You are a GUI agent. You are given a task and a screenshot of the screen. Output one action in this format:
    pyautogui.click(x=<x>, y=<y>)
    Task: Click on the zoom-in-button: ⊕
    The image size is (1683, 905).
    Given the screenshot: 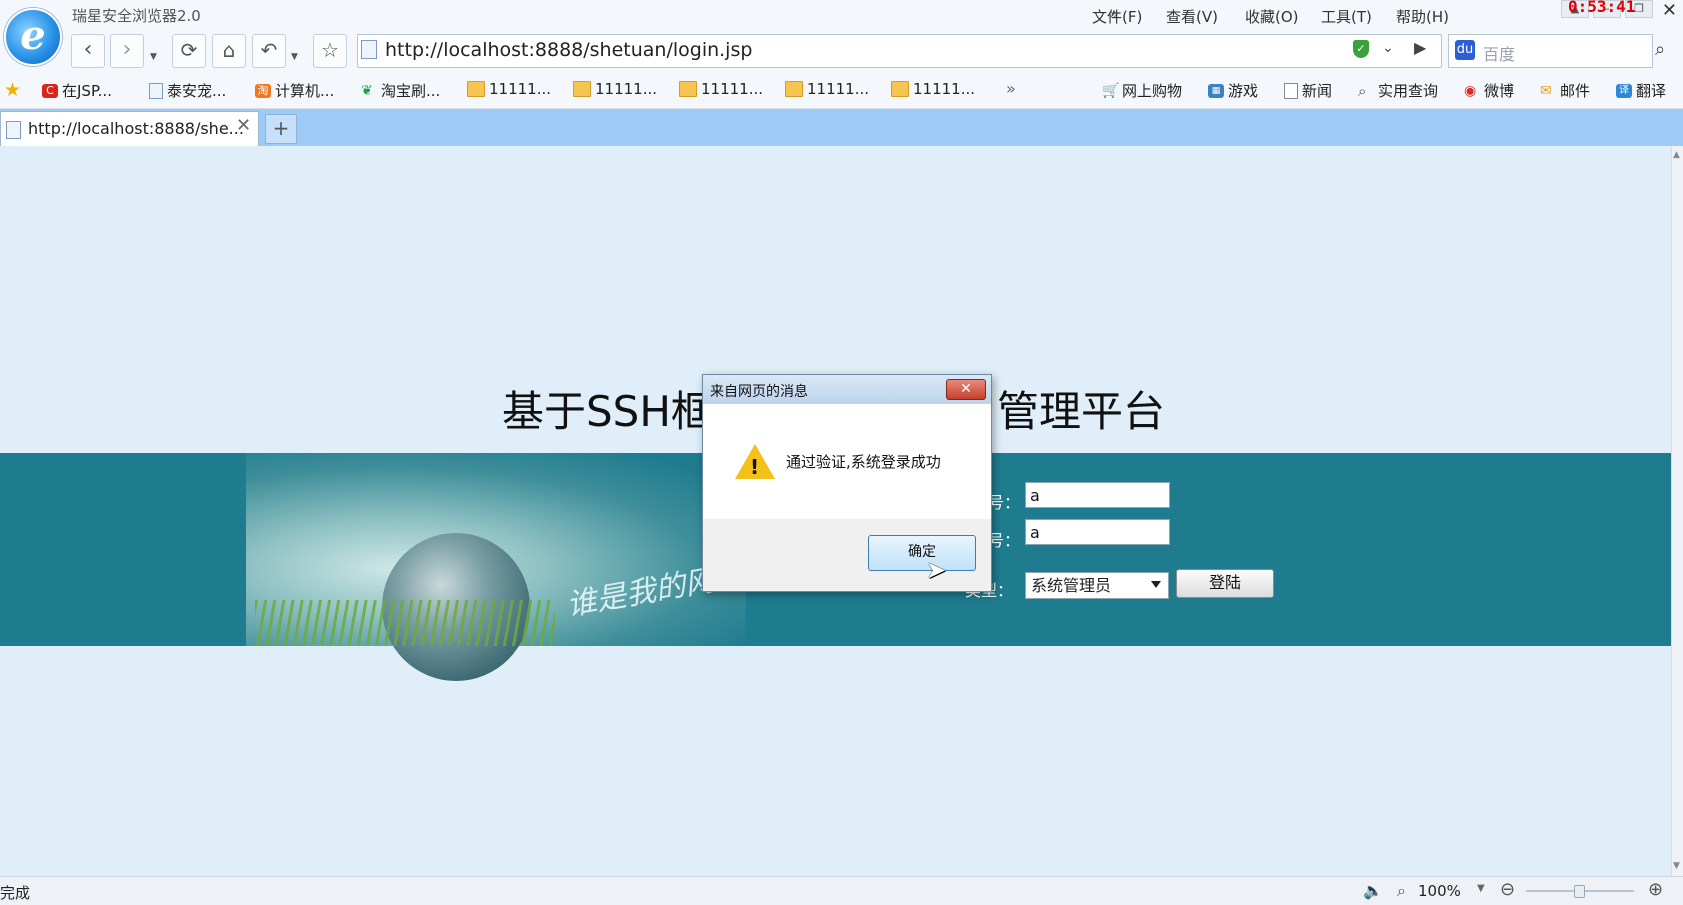 What is the action you would take?
    pyautogui.click(x=1655, y=889)
    